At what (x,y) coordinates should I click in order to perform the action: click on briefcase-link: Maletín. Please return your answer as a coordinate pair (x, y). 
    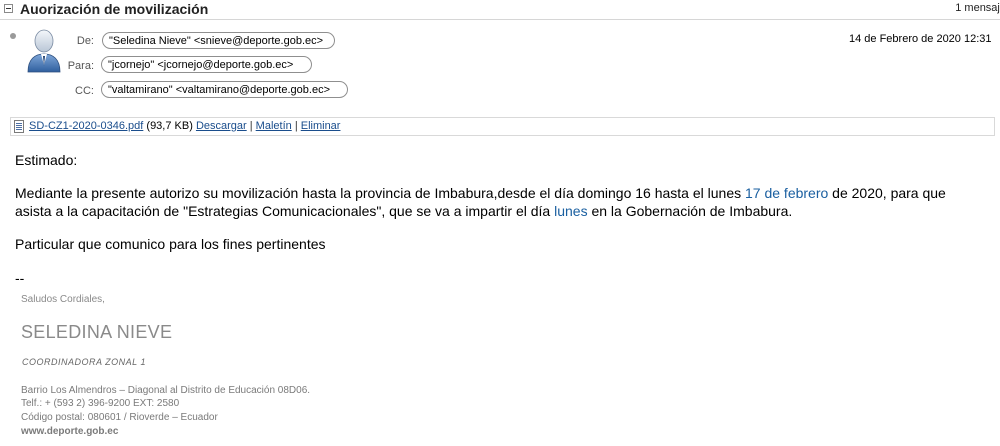
    Looking at the image, I should click on (274, 126).